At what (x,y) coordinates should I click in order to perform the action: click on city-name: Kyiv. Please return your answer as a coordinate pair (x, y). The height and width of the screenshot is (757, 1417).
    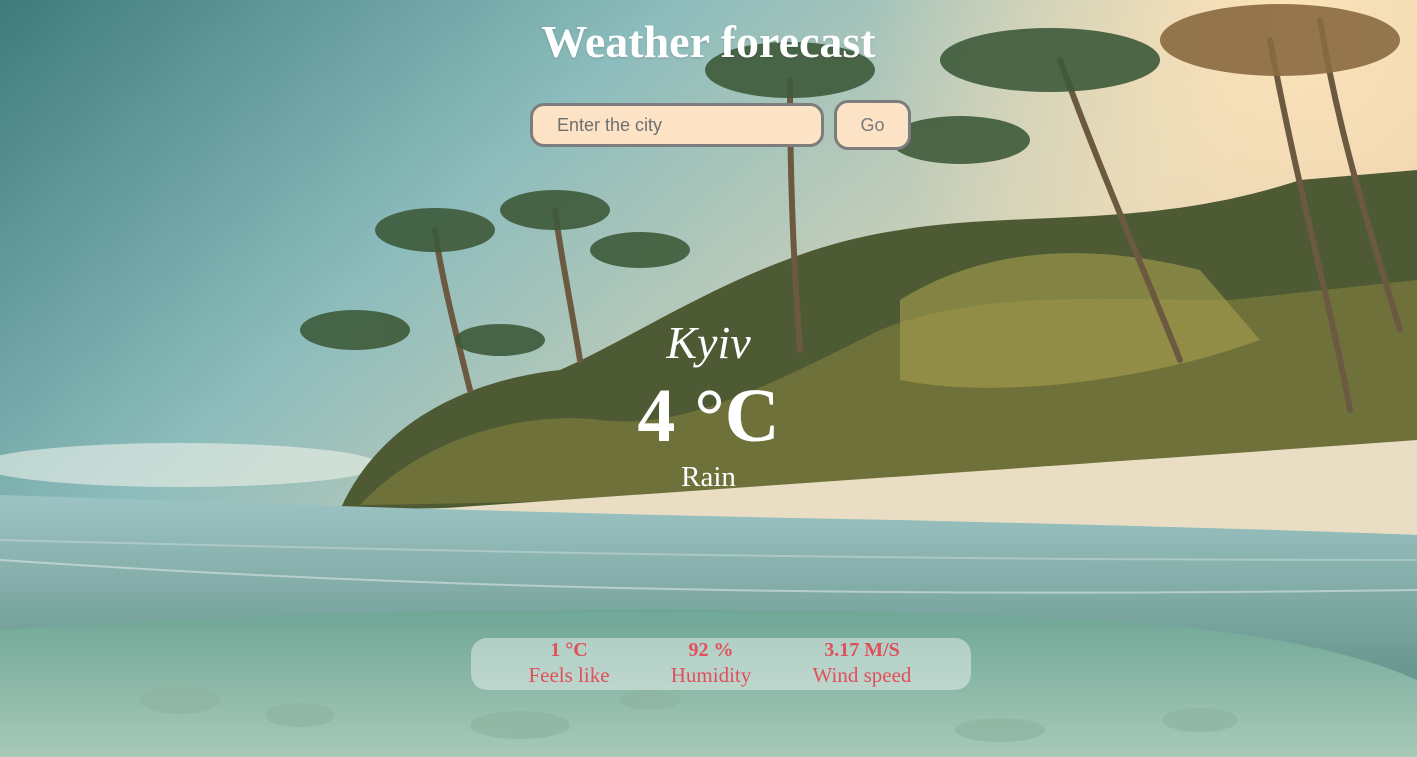
    Looking at the image, I should click on (708, 342).